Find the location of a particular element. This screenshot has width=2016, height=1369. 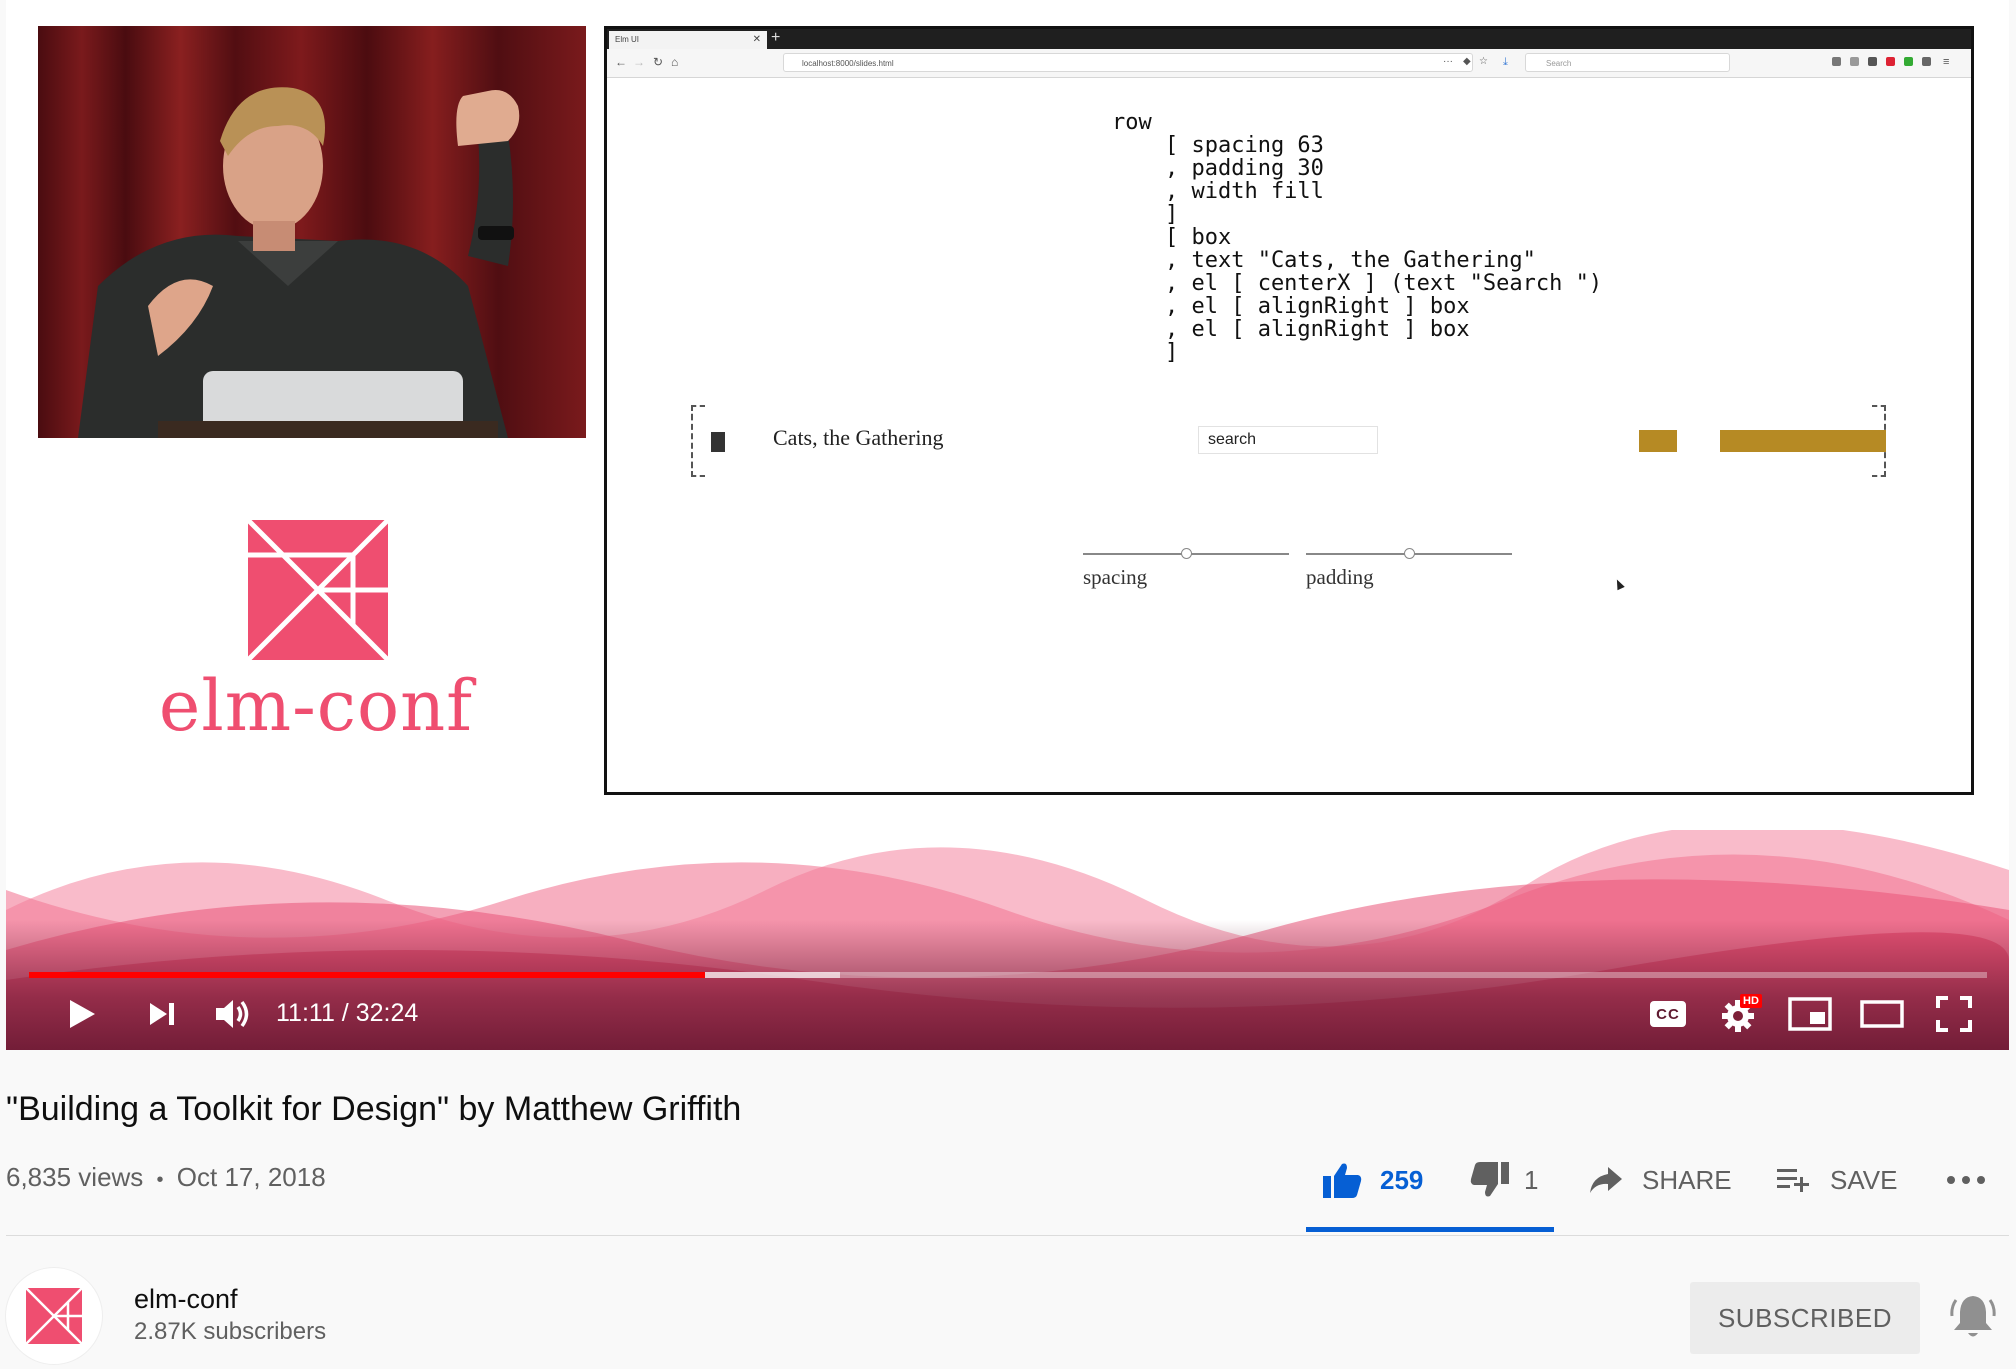

more-horizontal-icon is located at coordinates (1966, 1180).